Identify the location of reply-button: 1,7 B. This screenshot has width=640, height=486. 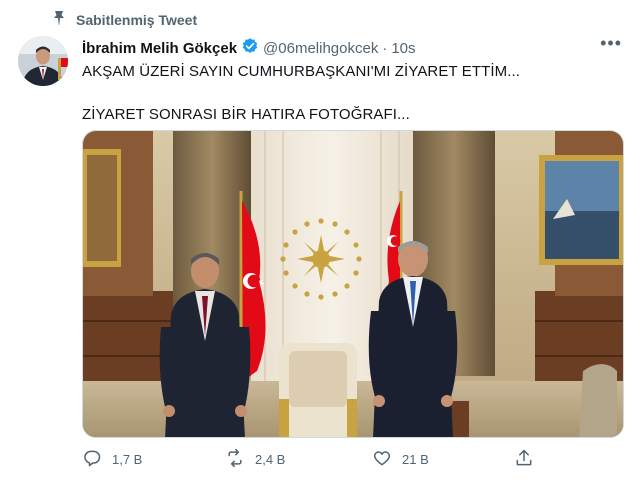
(112, 459).